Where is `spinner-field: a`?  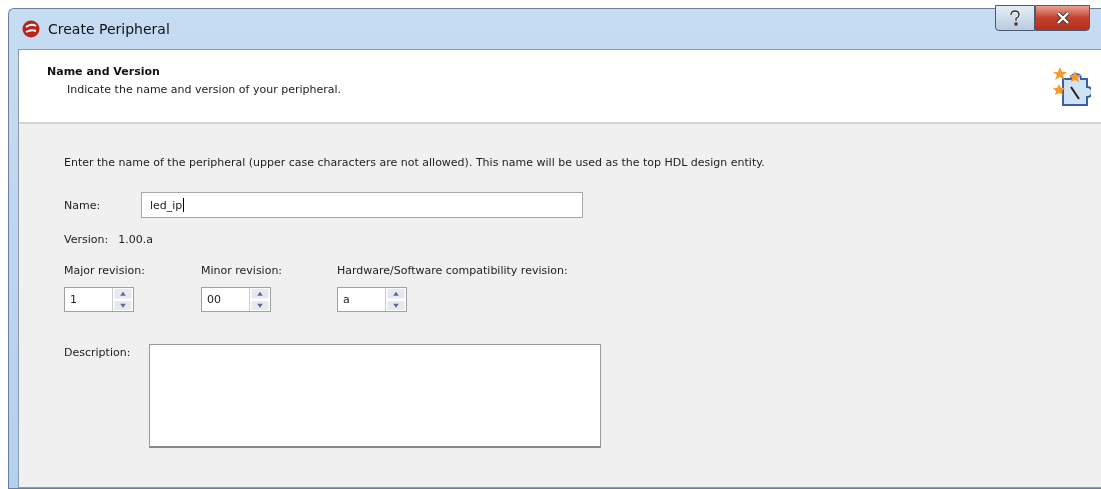
spinner-field: a is located at coordinates (372, 299).